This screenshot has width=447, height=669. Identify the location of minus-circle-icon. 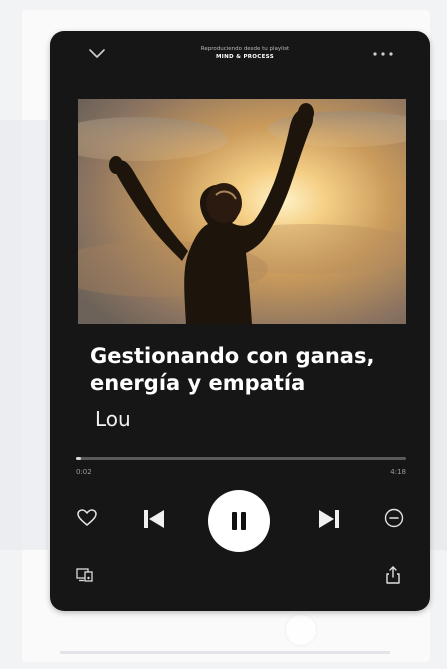
(394, 518).